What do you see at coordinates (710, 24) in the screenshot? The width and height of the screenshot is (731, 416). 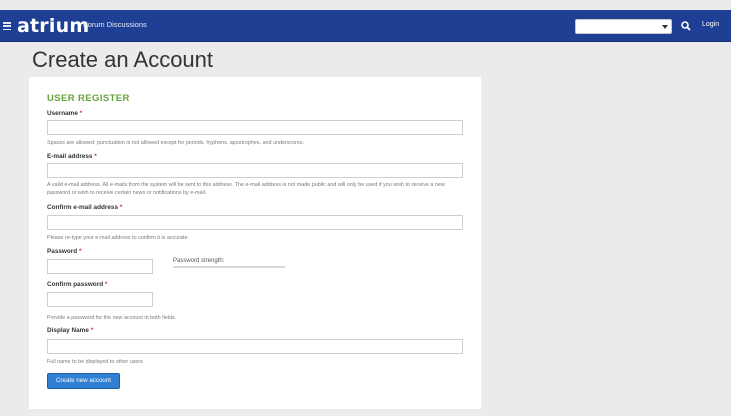 I see `login-link: Login` at bounding box center [710, 24].